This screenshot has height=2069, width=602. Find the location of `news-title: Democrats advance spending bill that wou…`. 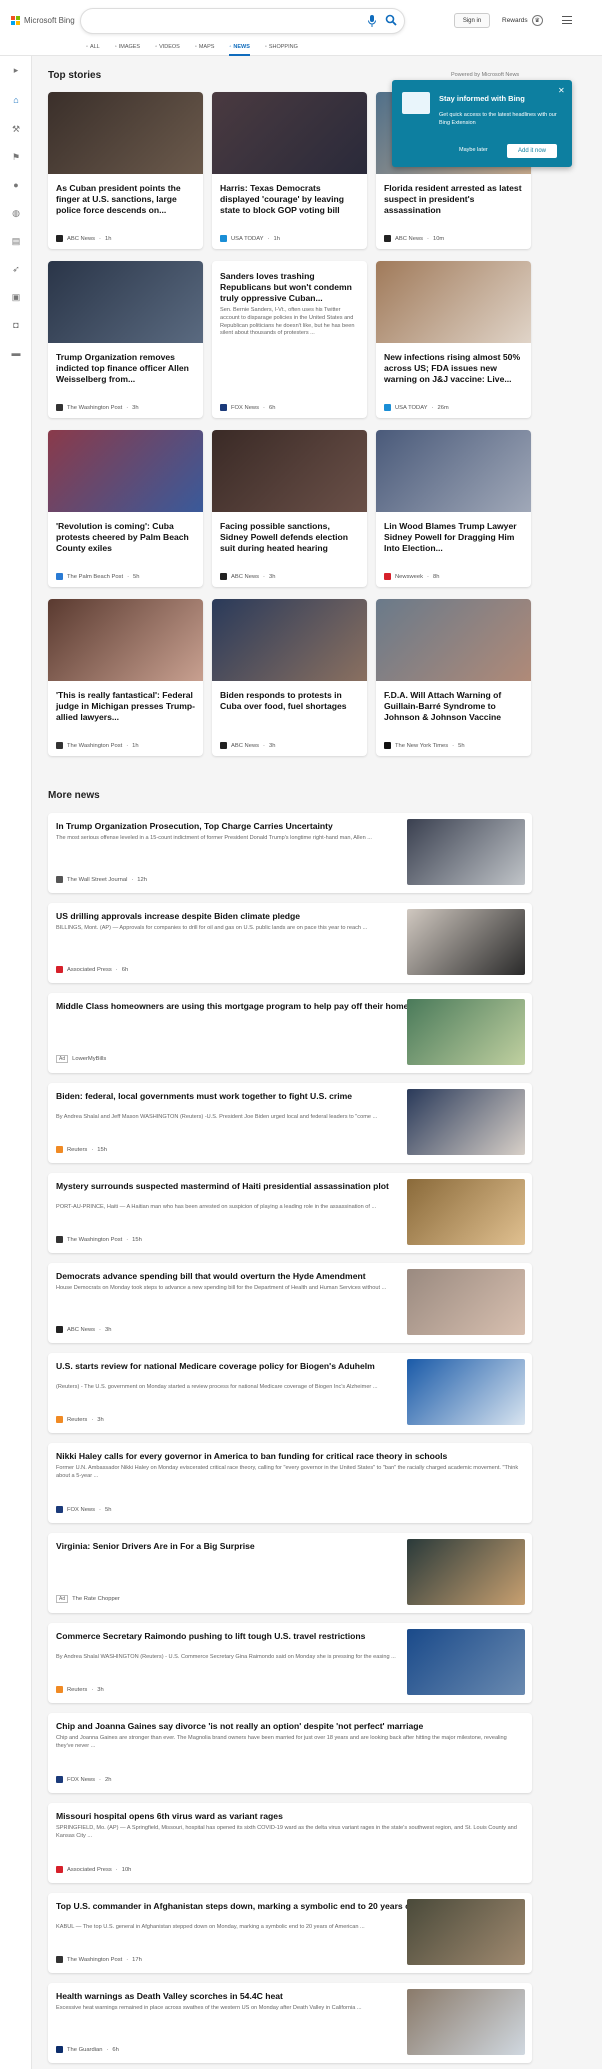

news-title: Democrats advance spending bill that wou… is located at coordinates (246, 1276).